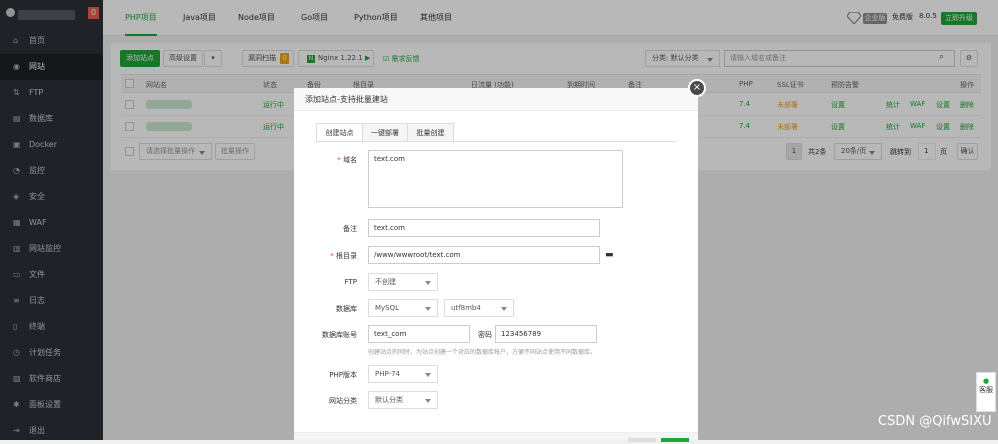 This screenshot has height=444, width=998. What do you see at coordinates (642, 440) in the screenshot?
I see `cancel-button` at bounding box center [642, 440].